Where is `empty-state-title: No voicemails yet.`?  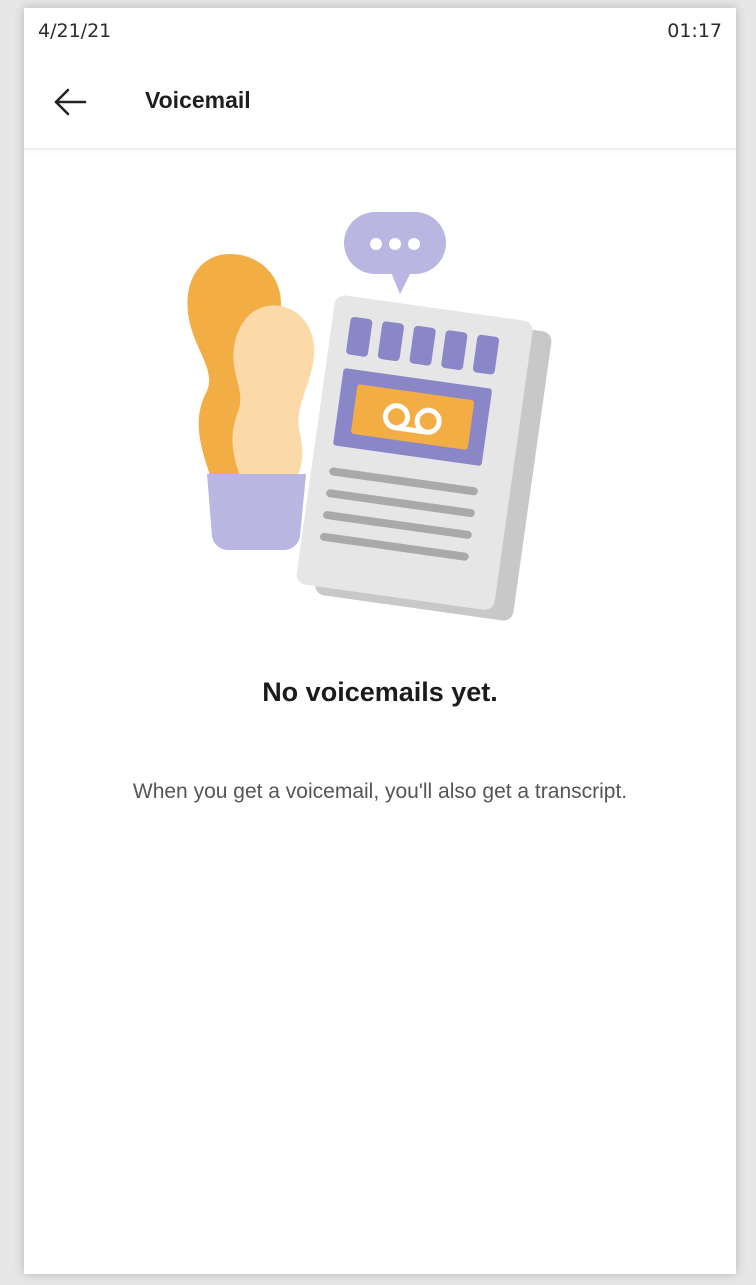 empty-state-title: No voicemails yet. is located at coordinates (380, 692).